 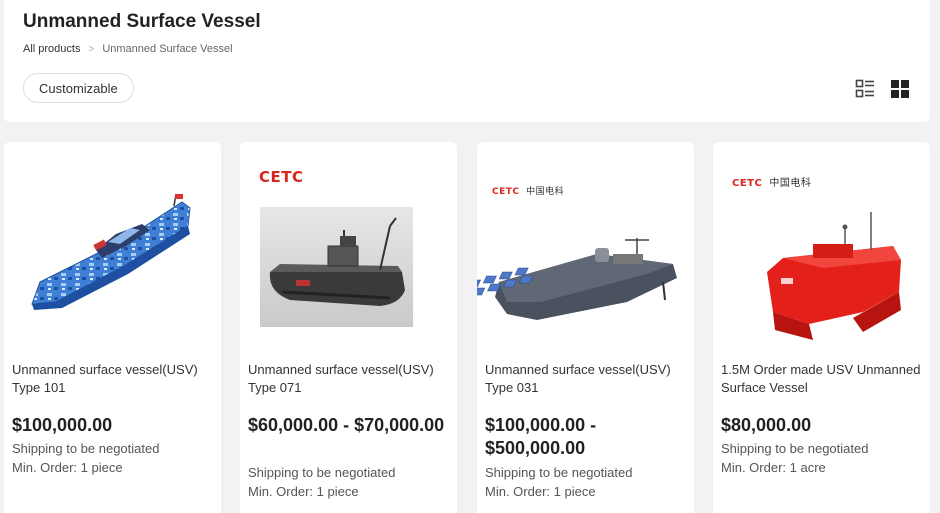 I want to click on product-price: $100,000.00, so click(x=62, y=425).